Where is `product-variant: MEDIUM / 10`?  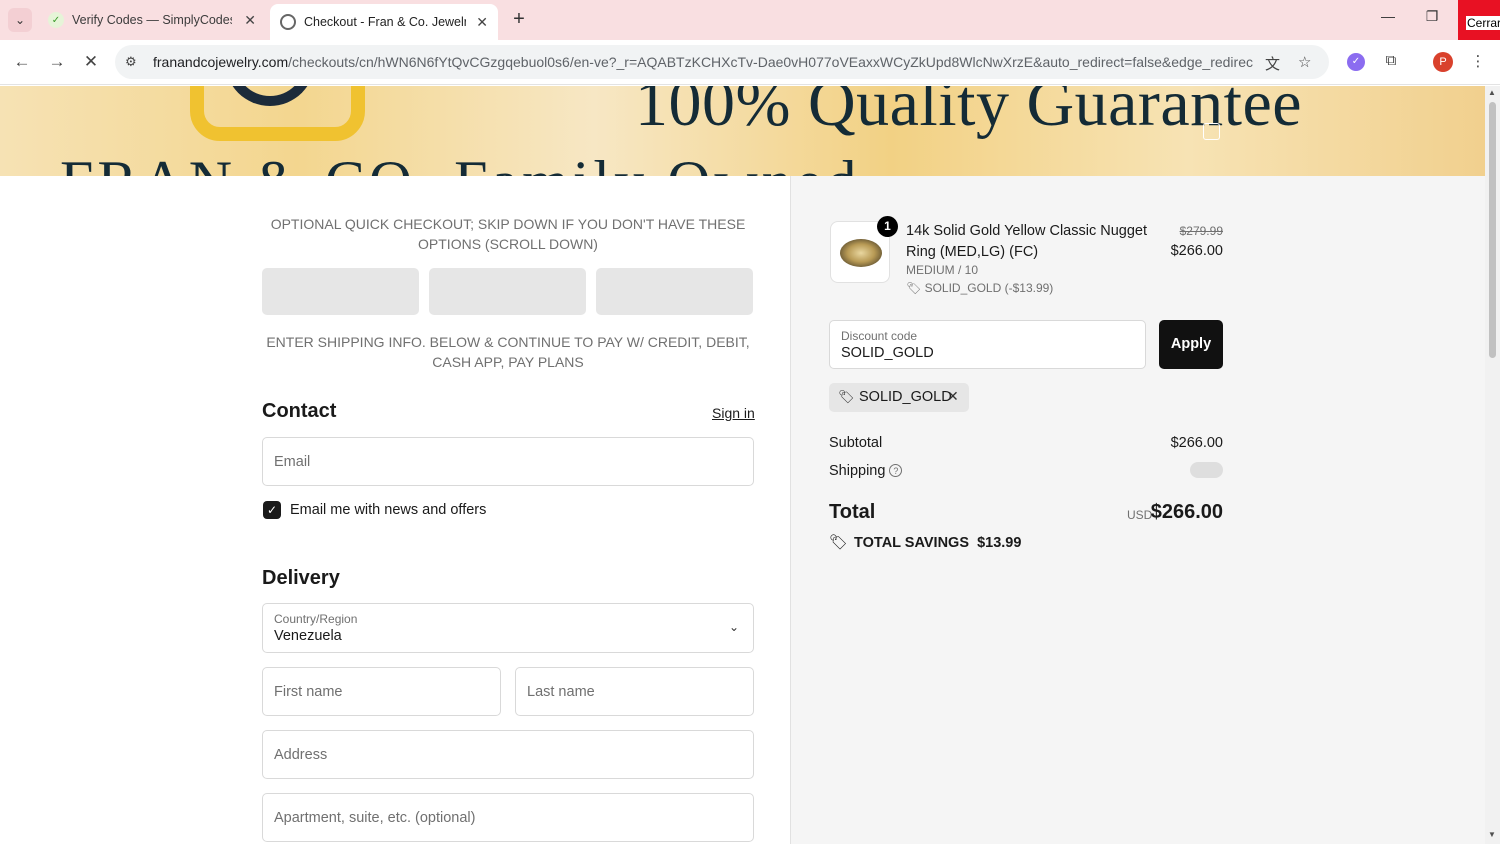 product-variant: MEDIUM / 10 is located at coordinates (942, 270).